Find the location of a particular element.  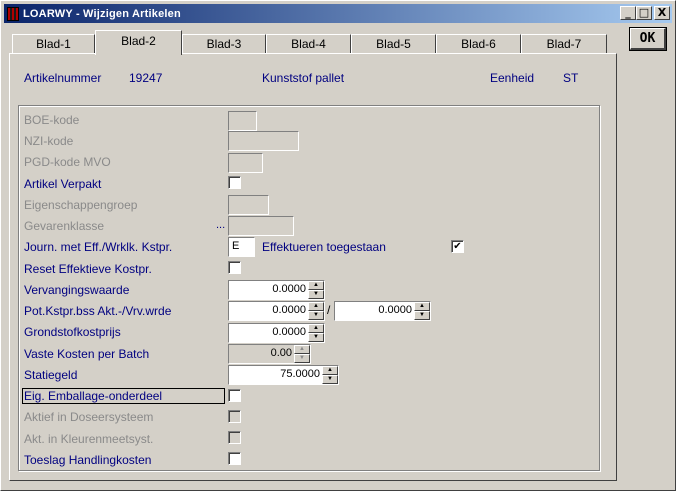

vaste-kosten-label: Vaste Kosten per Batch is located at coordinates (87, 354).